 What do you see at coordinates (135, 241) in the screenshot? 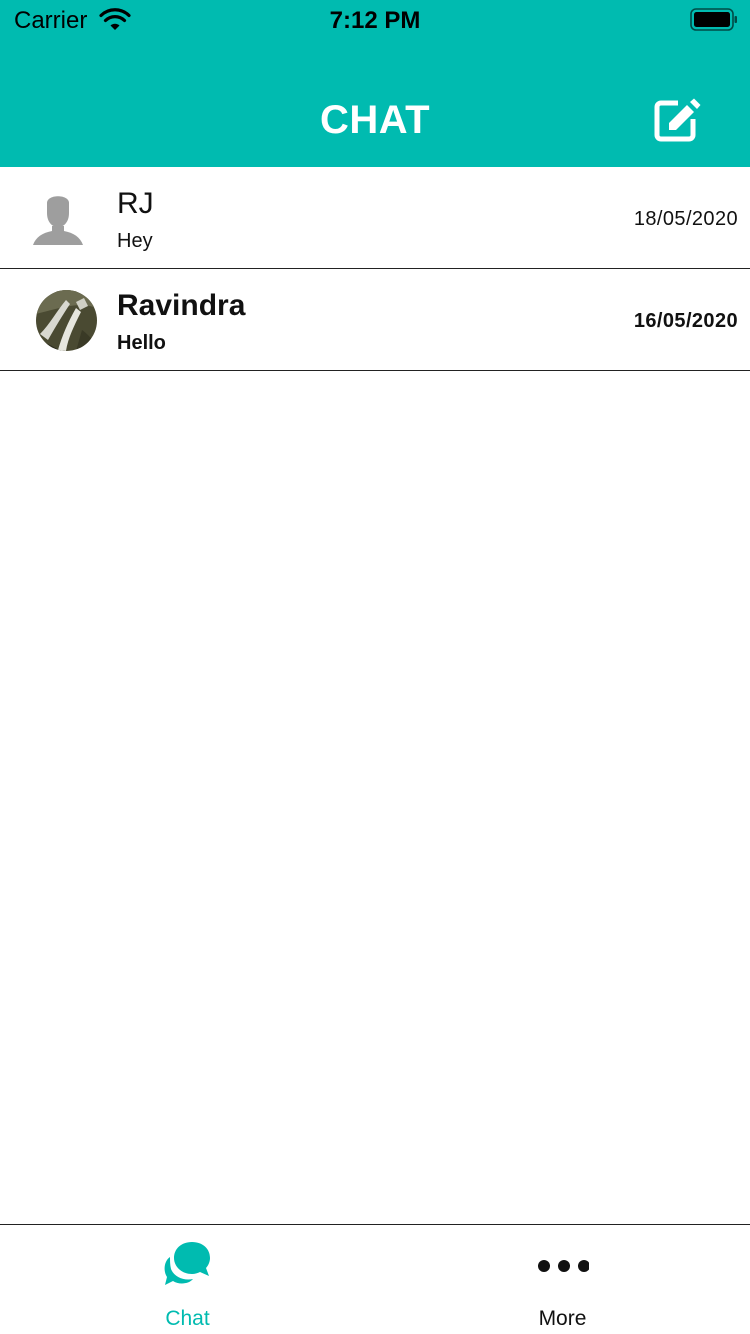
I see `last-message: Hey` at bounding box center [135, 241].